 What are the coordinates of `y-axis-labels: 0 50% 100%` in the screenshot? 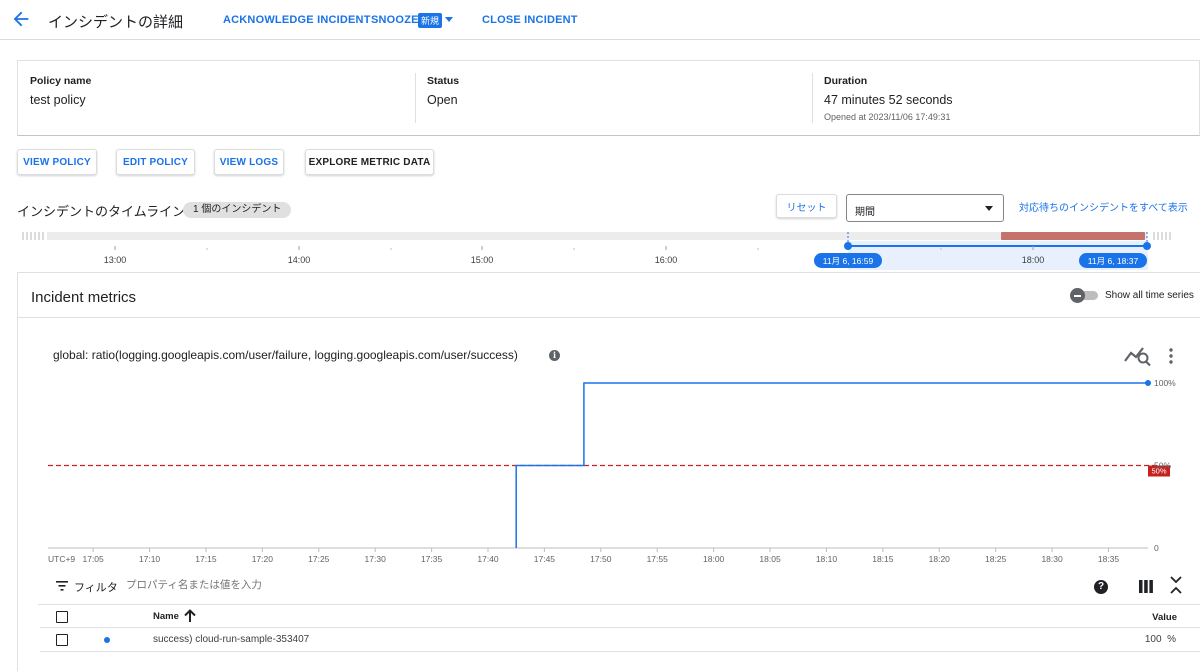 It's located at (1165, 465).